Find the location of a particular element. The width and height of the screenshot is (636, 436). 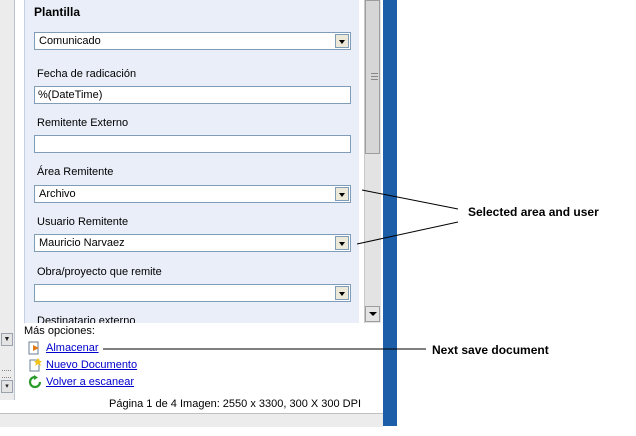

image-info: Imagen: 2550 x 3300, 300 X 300 DPI is located at coordinates (271, 404).